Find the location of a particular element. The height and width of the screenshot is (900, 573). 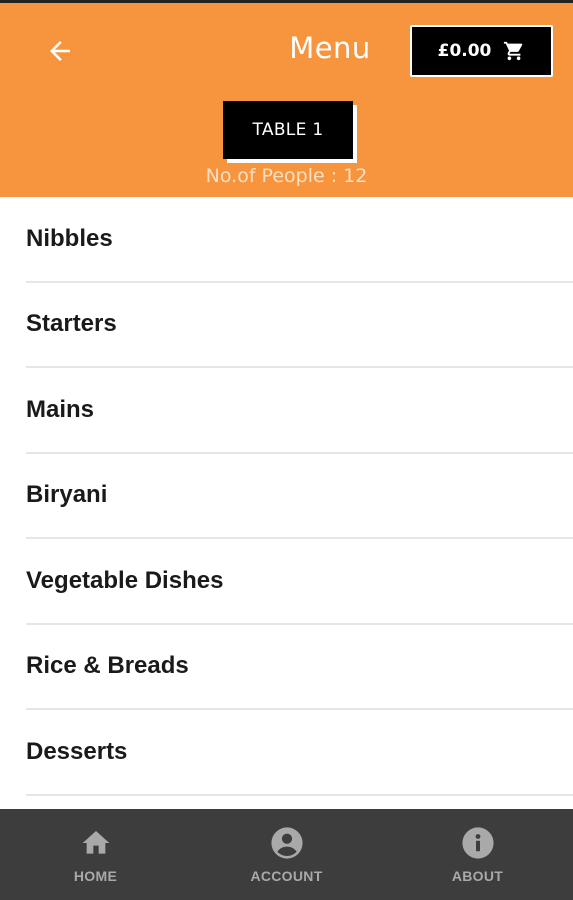

menu-category-label: Mains is located at coordinates (60, 409).